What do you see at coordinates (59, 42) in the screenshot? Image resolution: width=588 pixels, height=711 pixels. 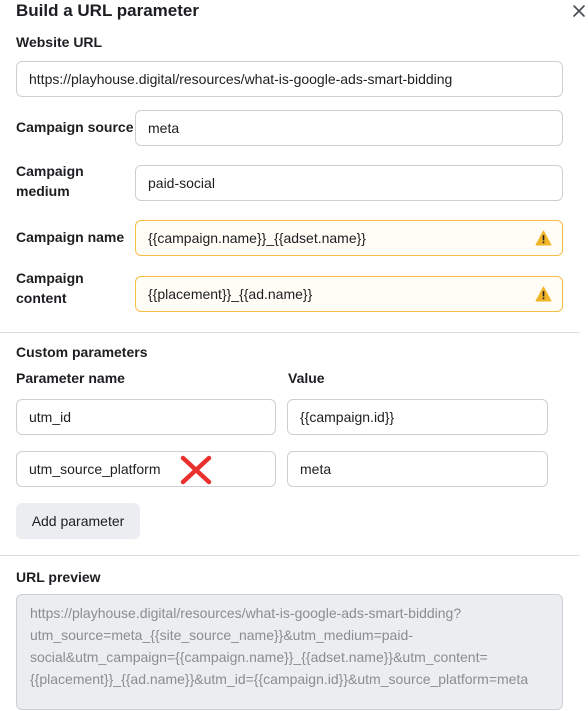 I see `website-url-label: Website URL` at bounding box center [59, 42].